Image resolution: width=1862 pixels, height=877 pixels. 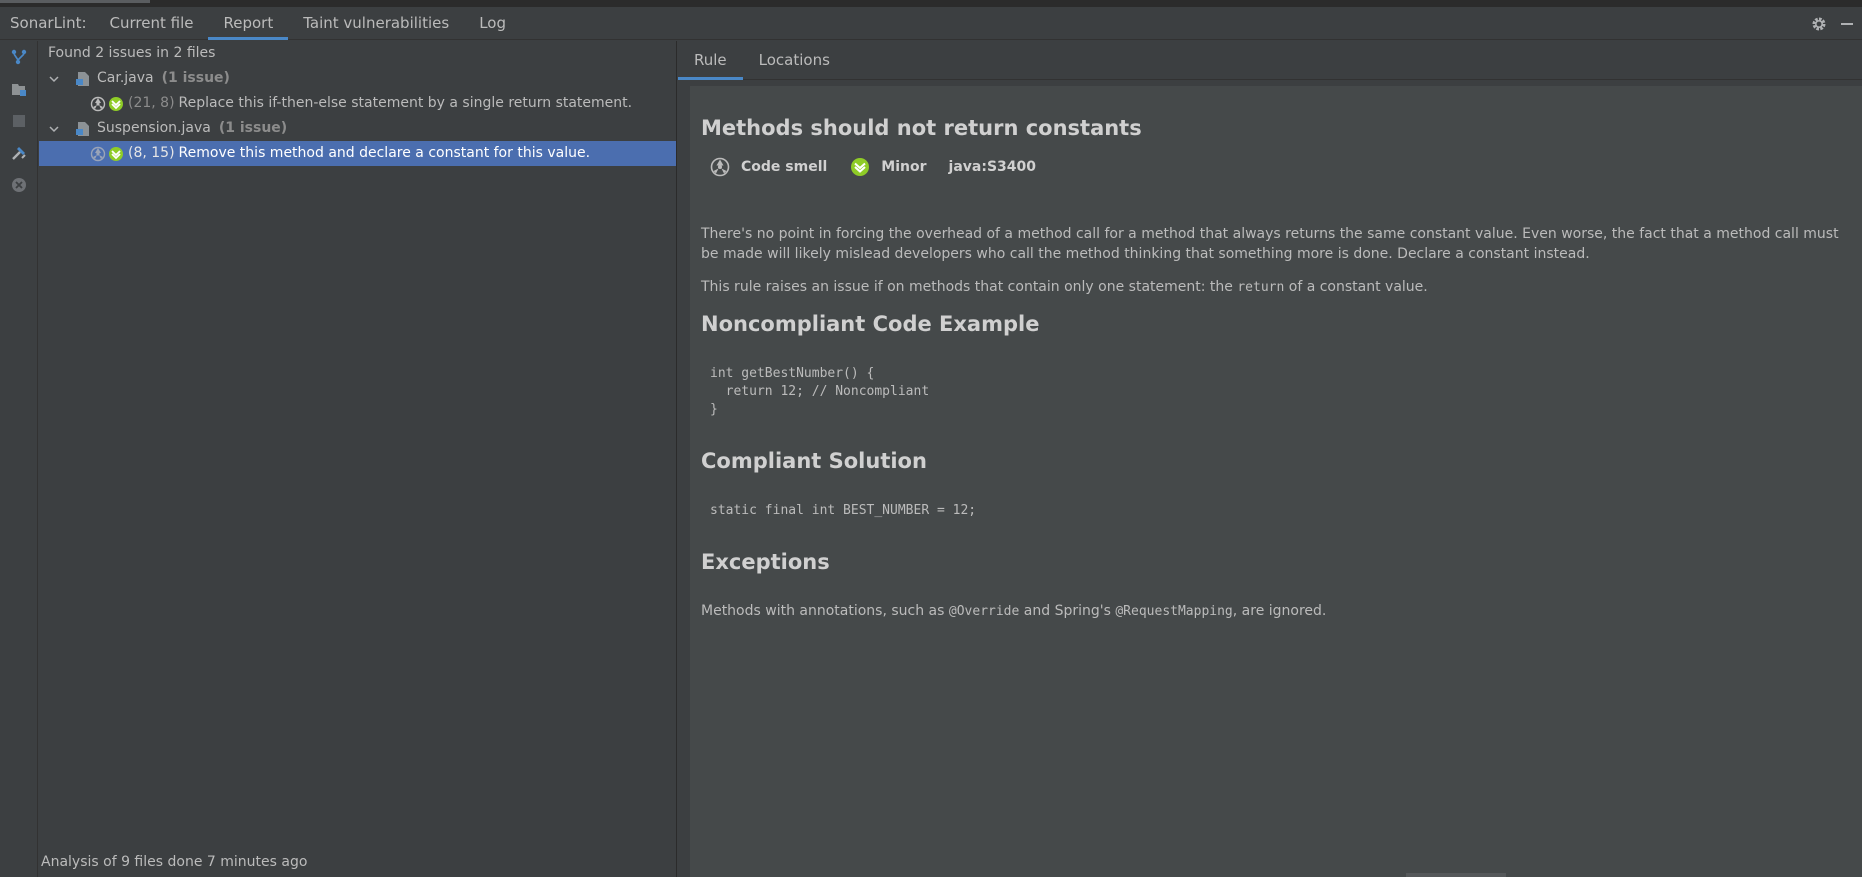 I want to click on rule-type-label: Code smell, so click(x=784, y=167).